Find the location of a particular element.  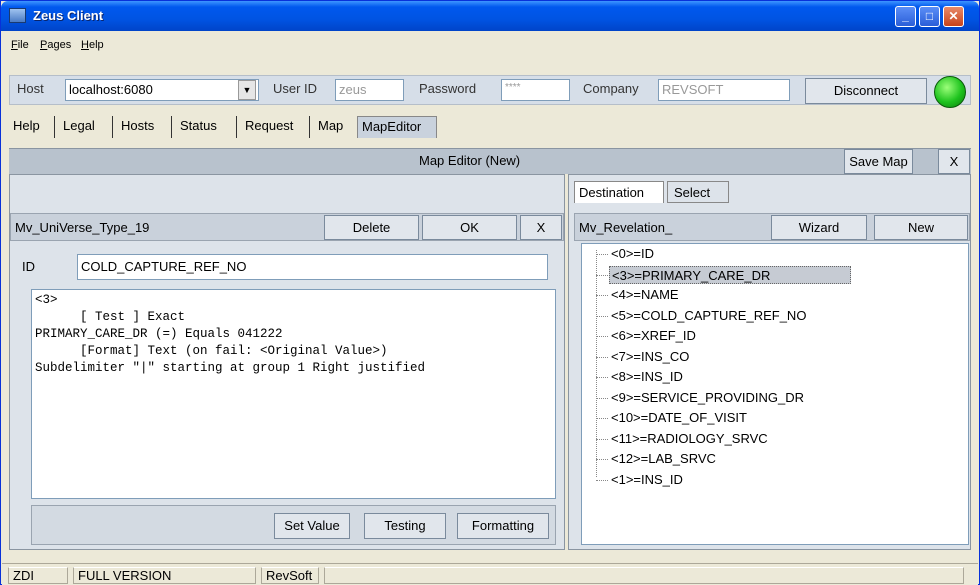

host-dropdown-arrow-icon: ▼ is located at coordinates (247, 90).